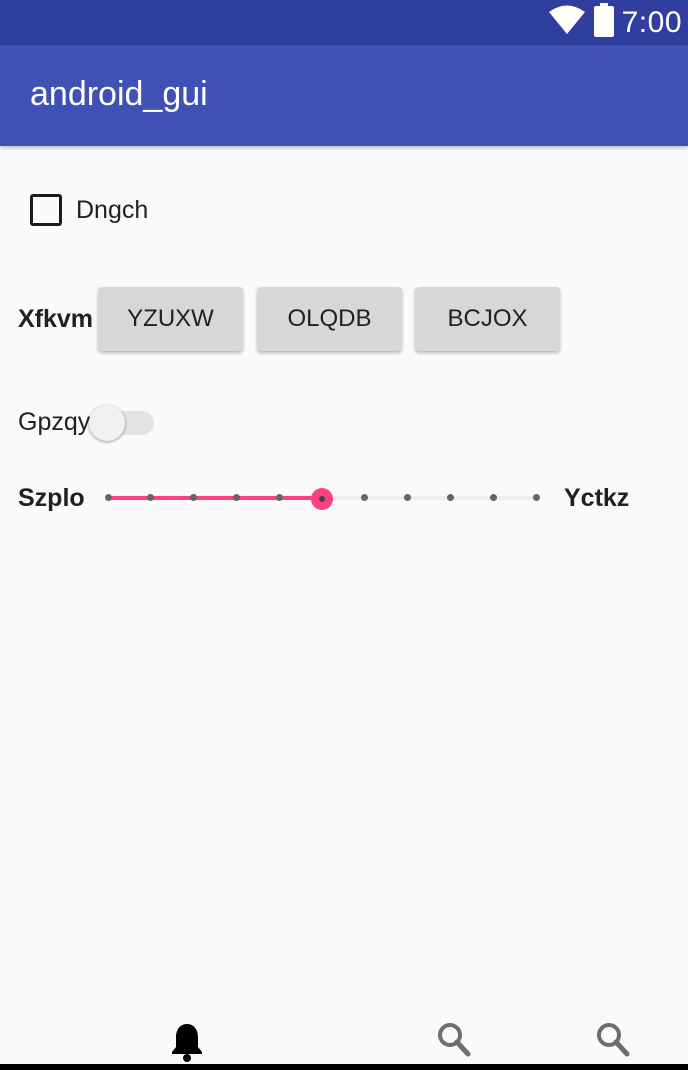  Describe the element at coordinates (615, 22) in the screenshot. I see `status-icons: 7:00` at that location.